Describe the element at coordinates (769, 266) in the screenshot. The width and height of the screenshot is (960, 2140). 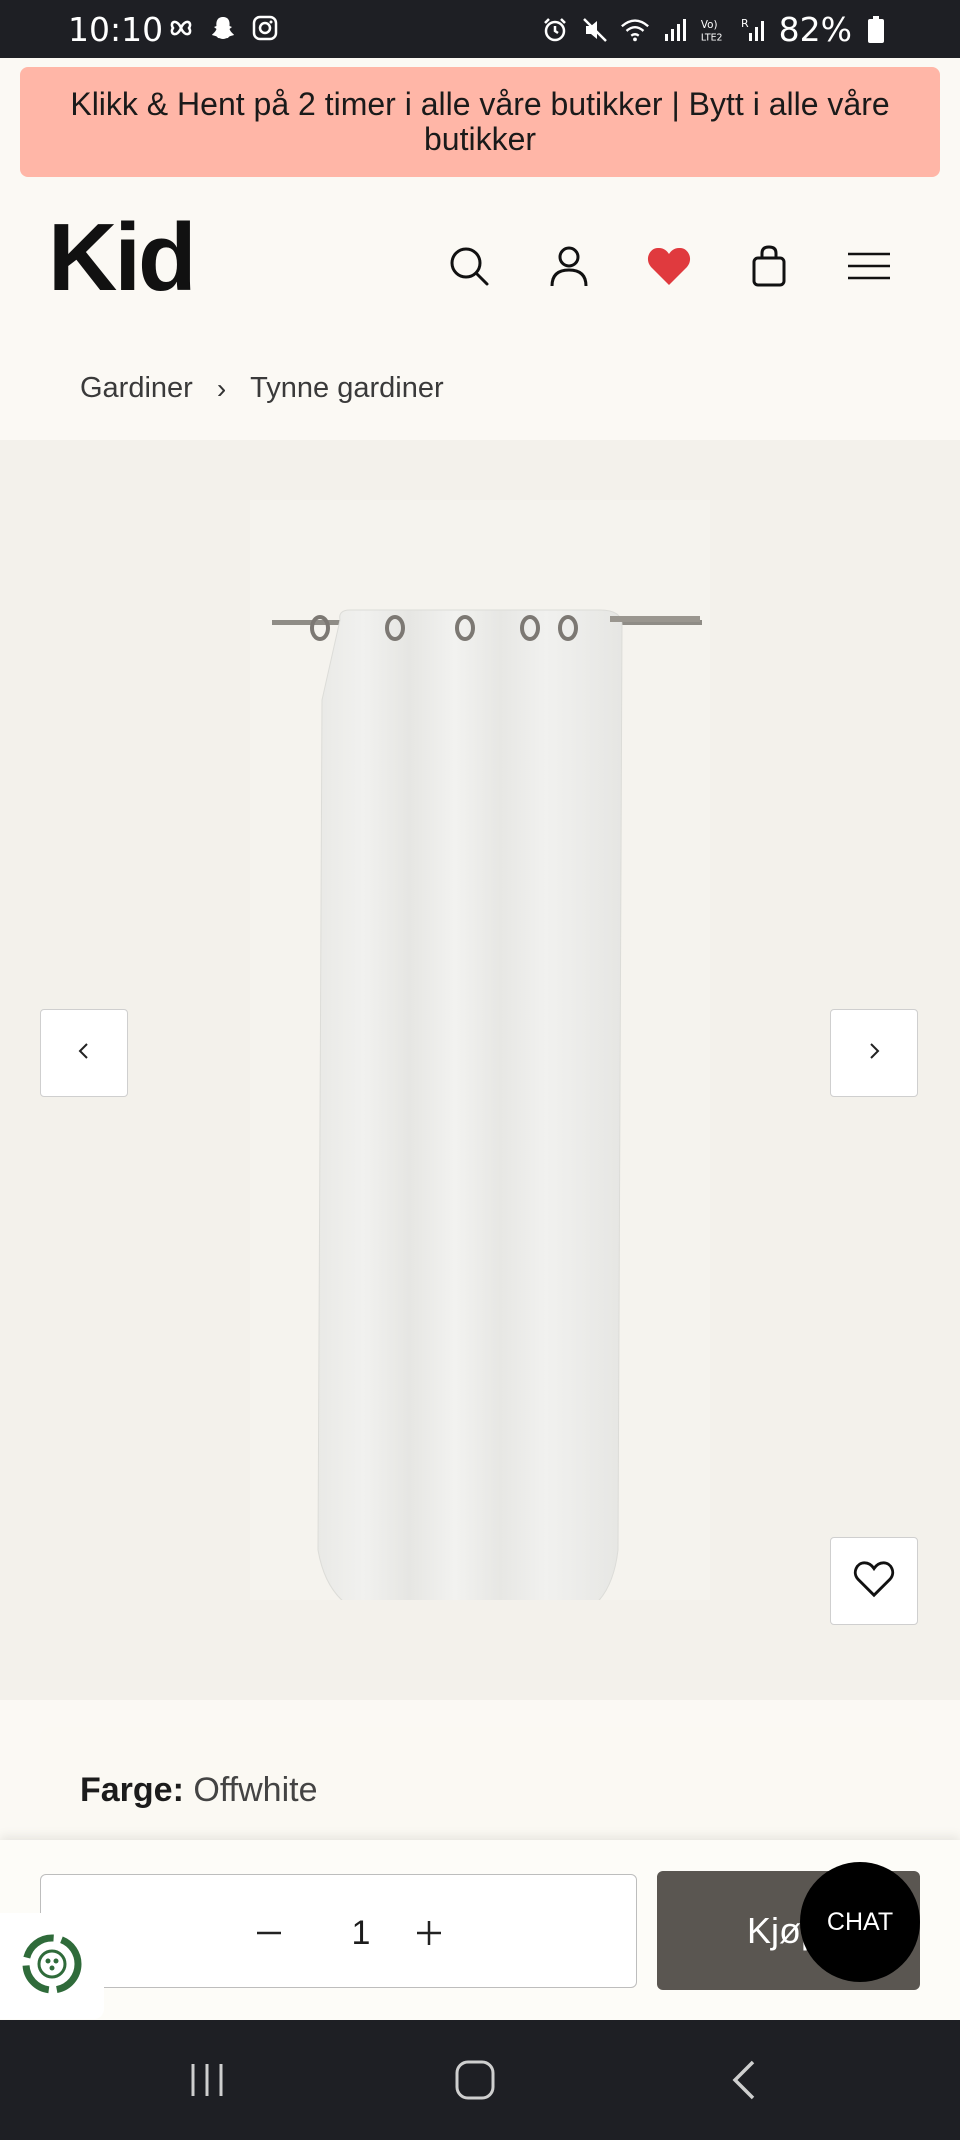
I see `shopping-bag-icon` at that location.